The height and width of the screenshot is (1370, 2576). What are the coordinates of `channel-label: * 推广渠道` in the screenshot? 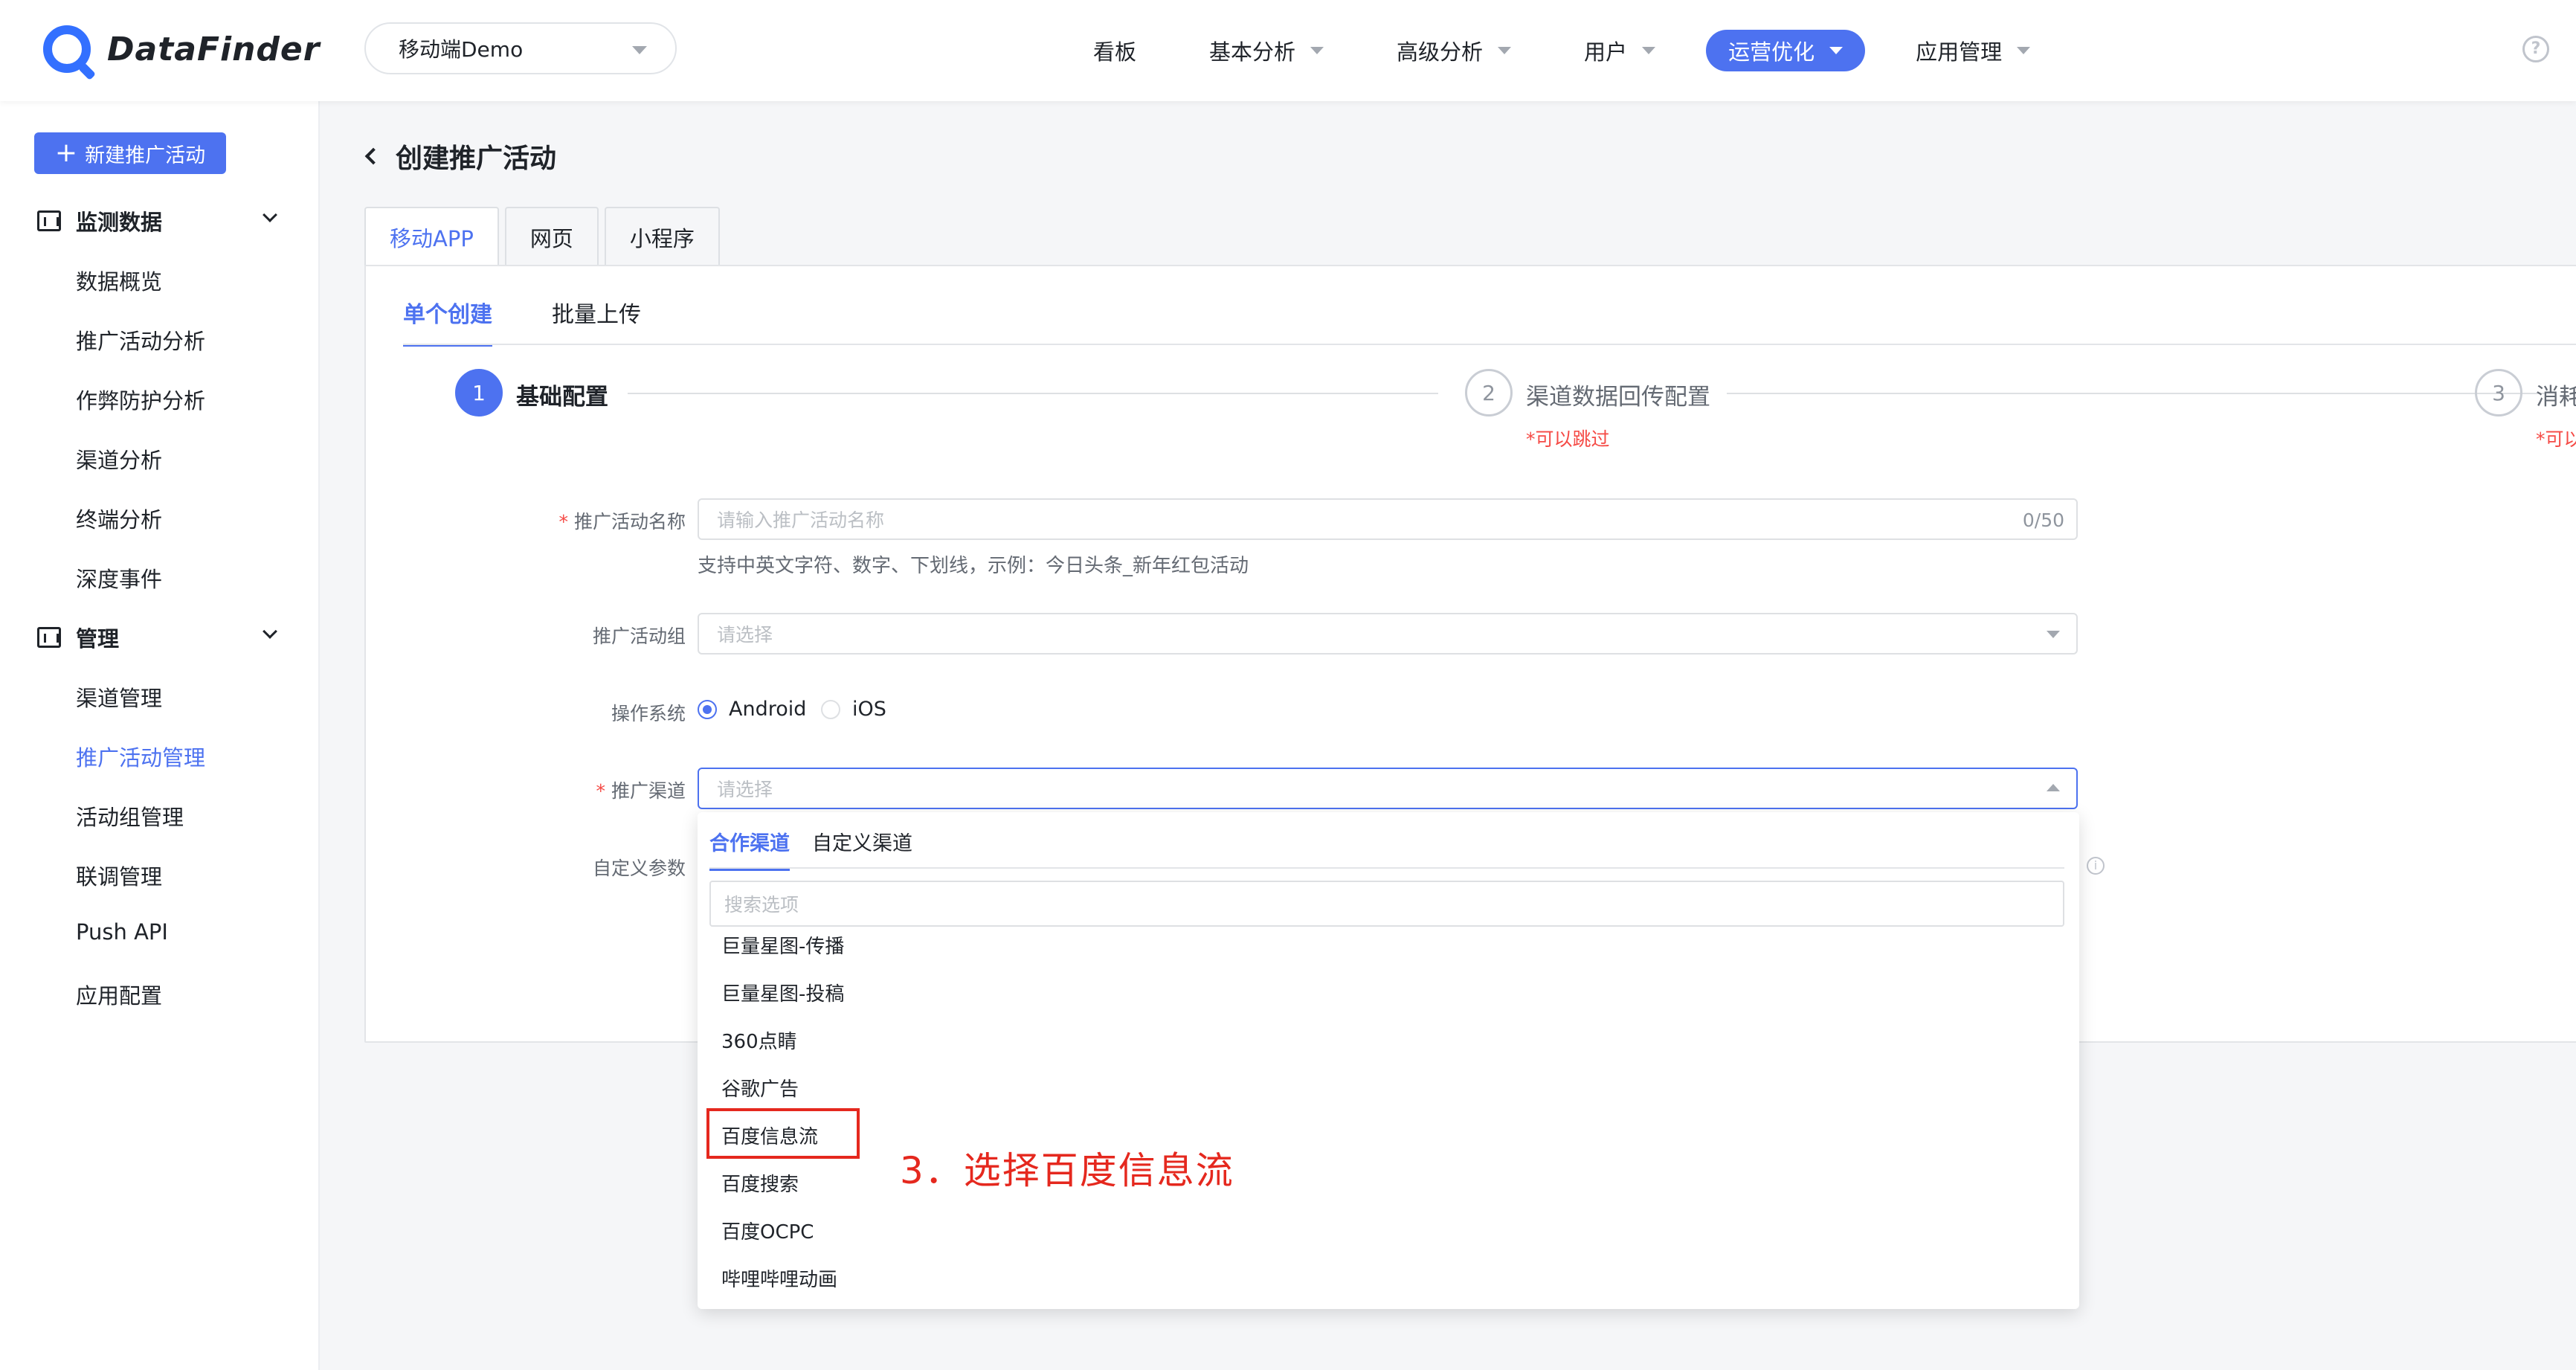 It's located at (641, 791).